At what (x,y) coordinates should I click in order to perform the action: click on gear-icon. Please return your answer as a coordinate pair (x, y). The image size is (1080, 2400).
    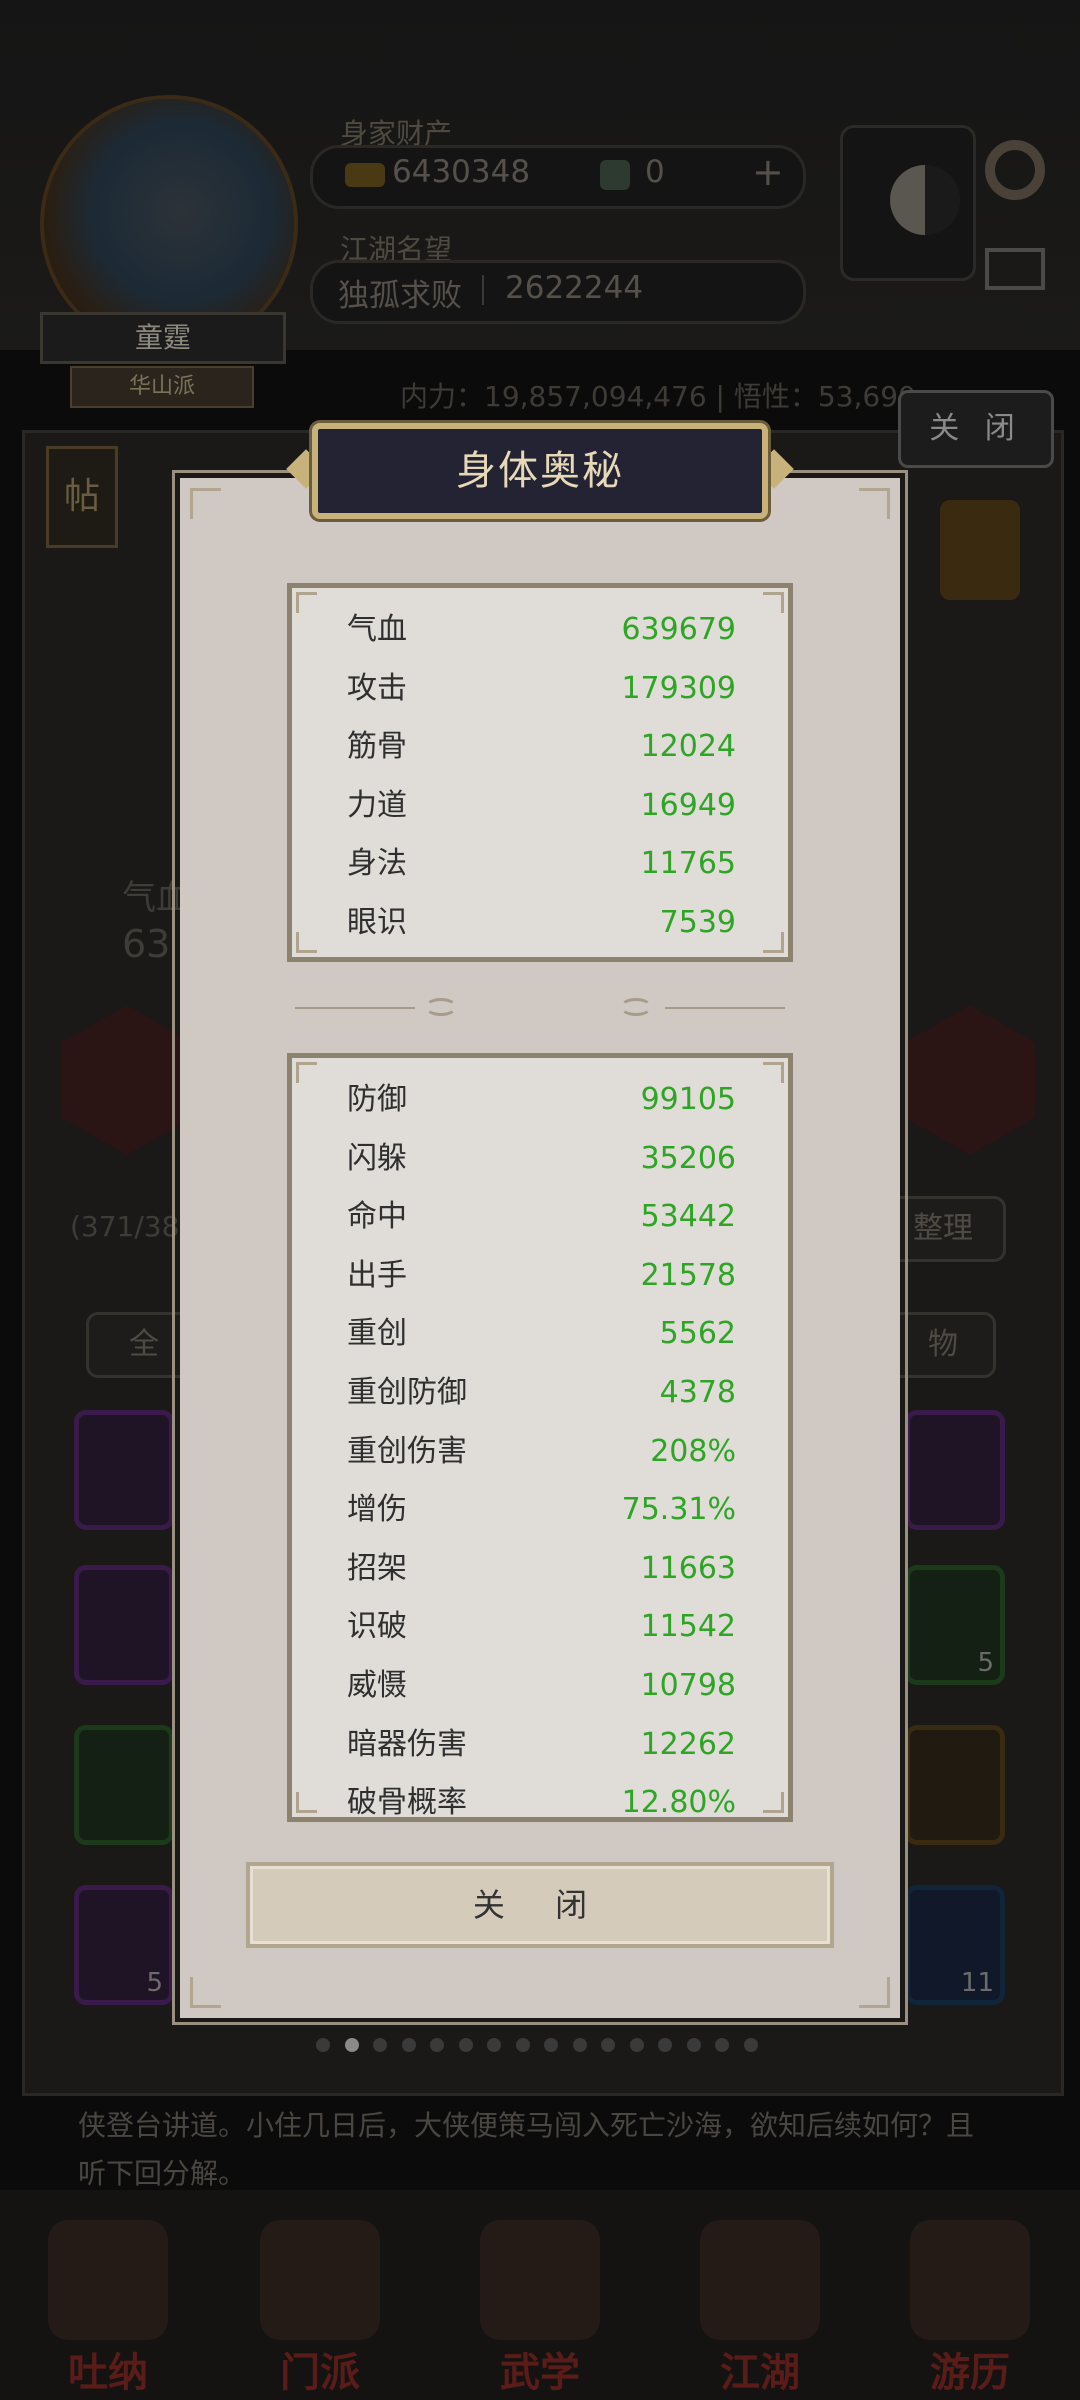
    Looking at the image, I should click on (1015, 170).